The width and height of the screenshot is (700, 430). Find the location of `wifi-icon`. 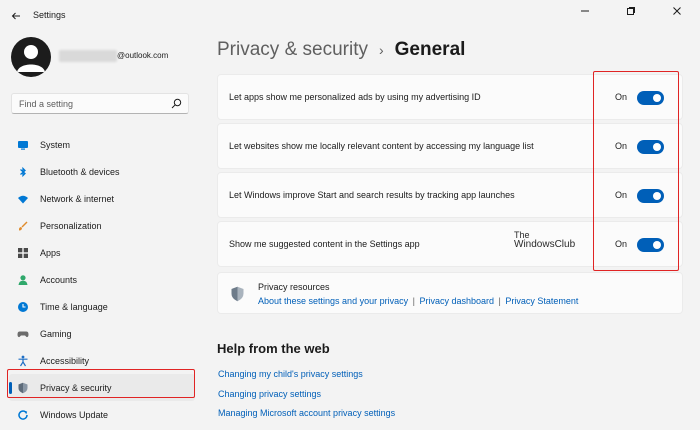

wifi-icon is located at coordinates (23, 199).